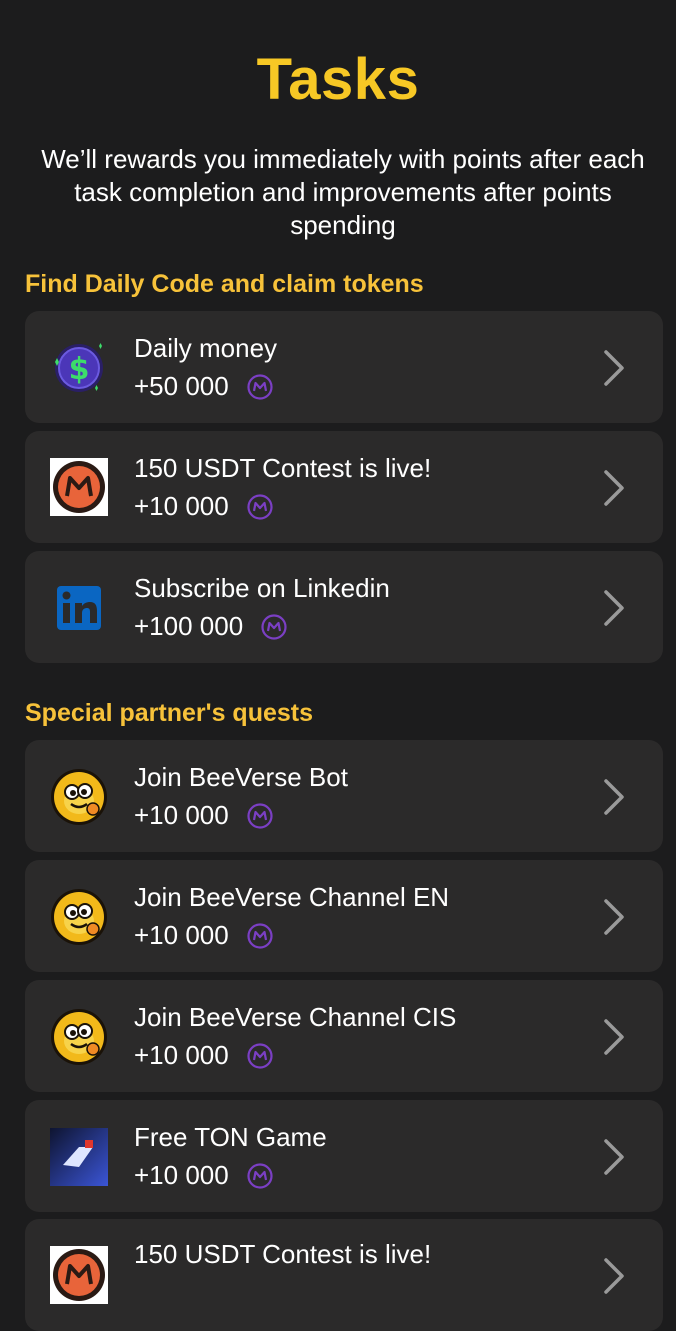 Image resolution: width=676 pixels, height=1331 pixels. What do you see at coordinates (344, 367) in the screenshot?
I see `task-card-daily-money: $ Daily money +50 000` at bounding box center [344, 367].